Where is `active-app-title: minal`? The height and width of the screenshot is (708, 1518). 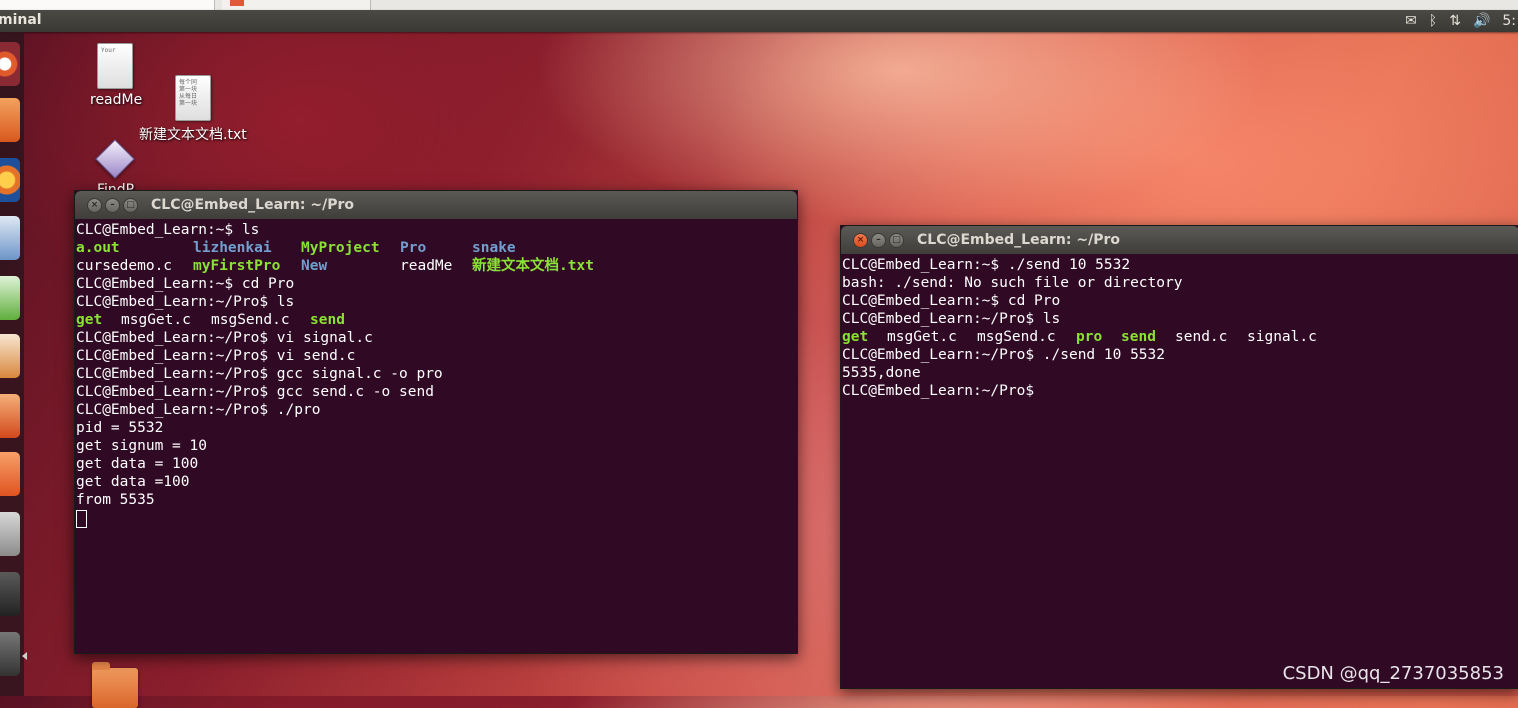 active-app-title: minal is located at coordinates (21, 20).